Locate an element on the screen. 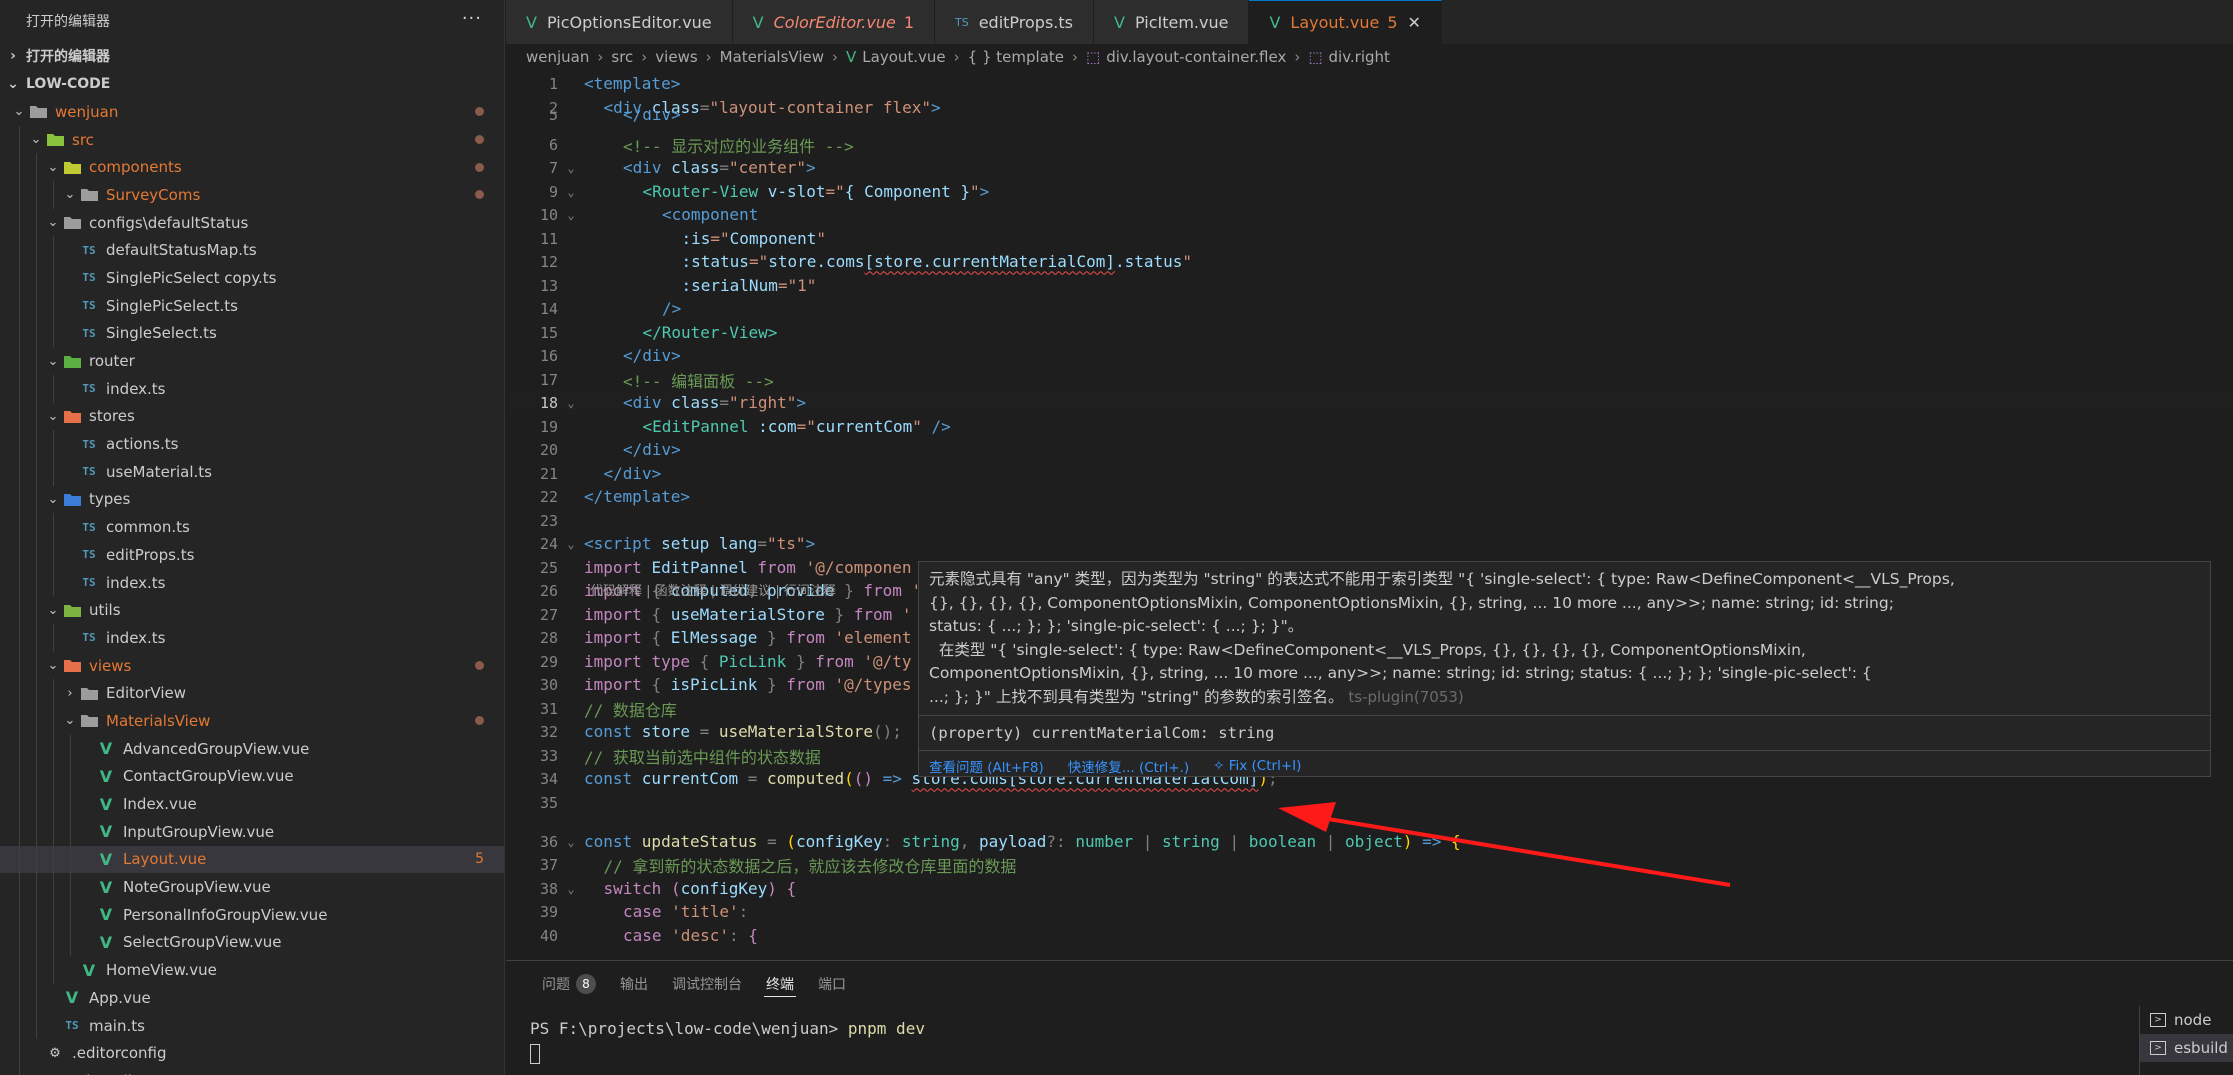 This screenshot has width=2233, height=1075. tree-folder: ⌄ SurveyComs is located at coordinates (252, 195).